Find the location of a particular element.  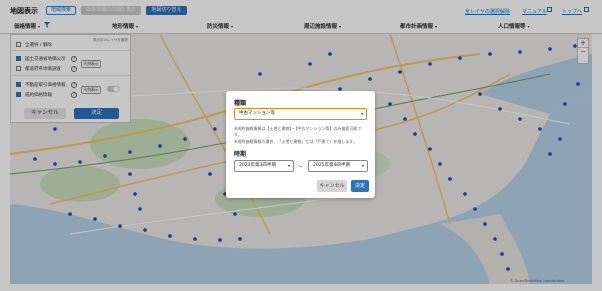

period-from-select: 2023年第3四半期 ▾ is located at coordinates (264, 166).